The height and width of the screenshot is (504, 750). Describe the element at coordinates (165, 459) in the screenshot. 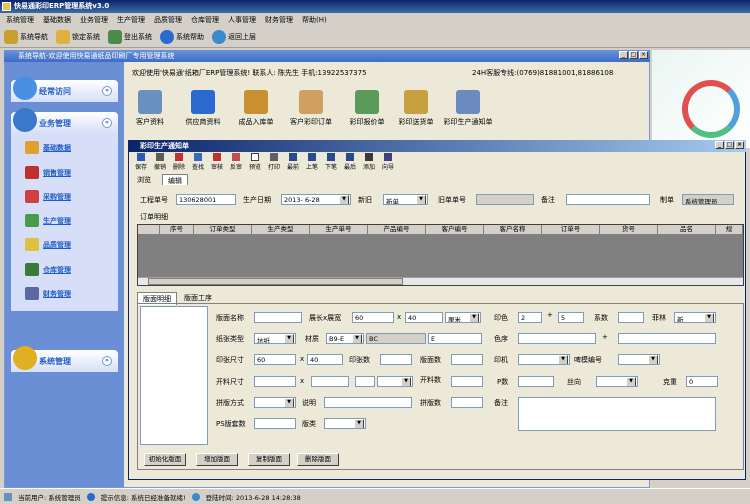

I see `init-layout-button: 初始化版面` at that location.